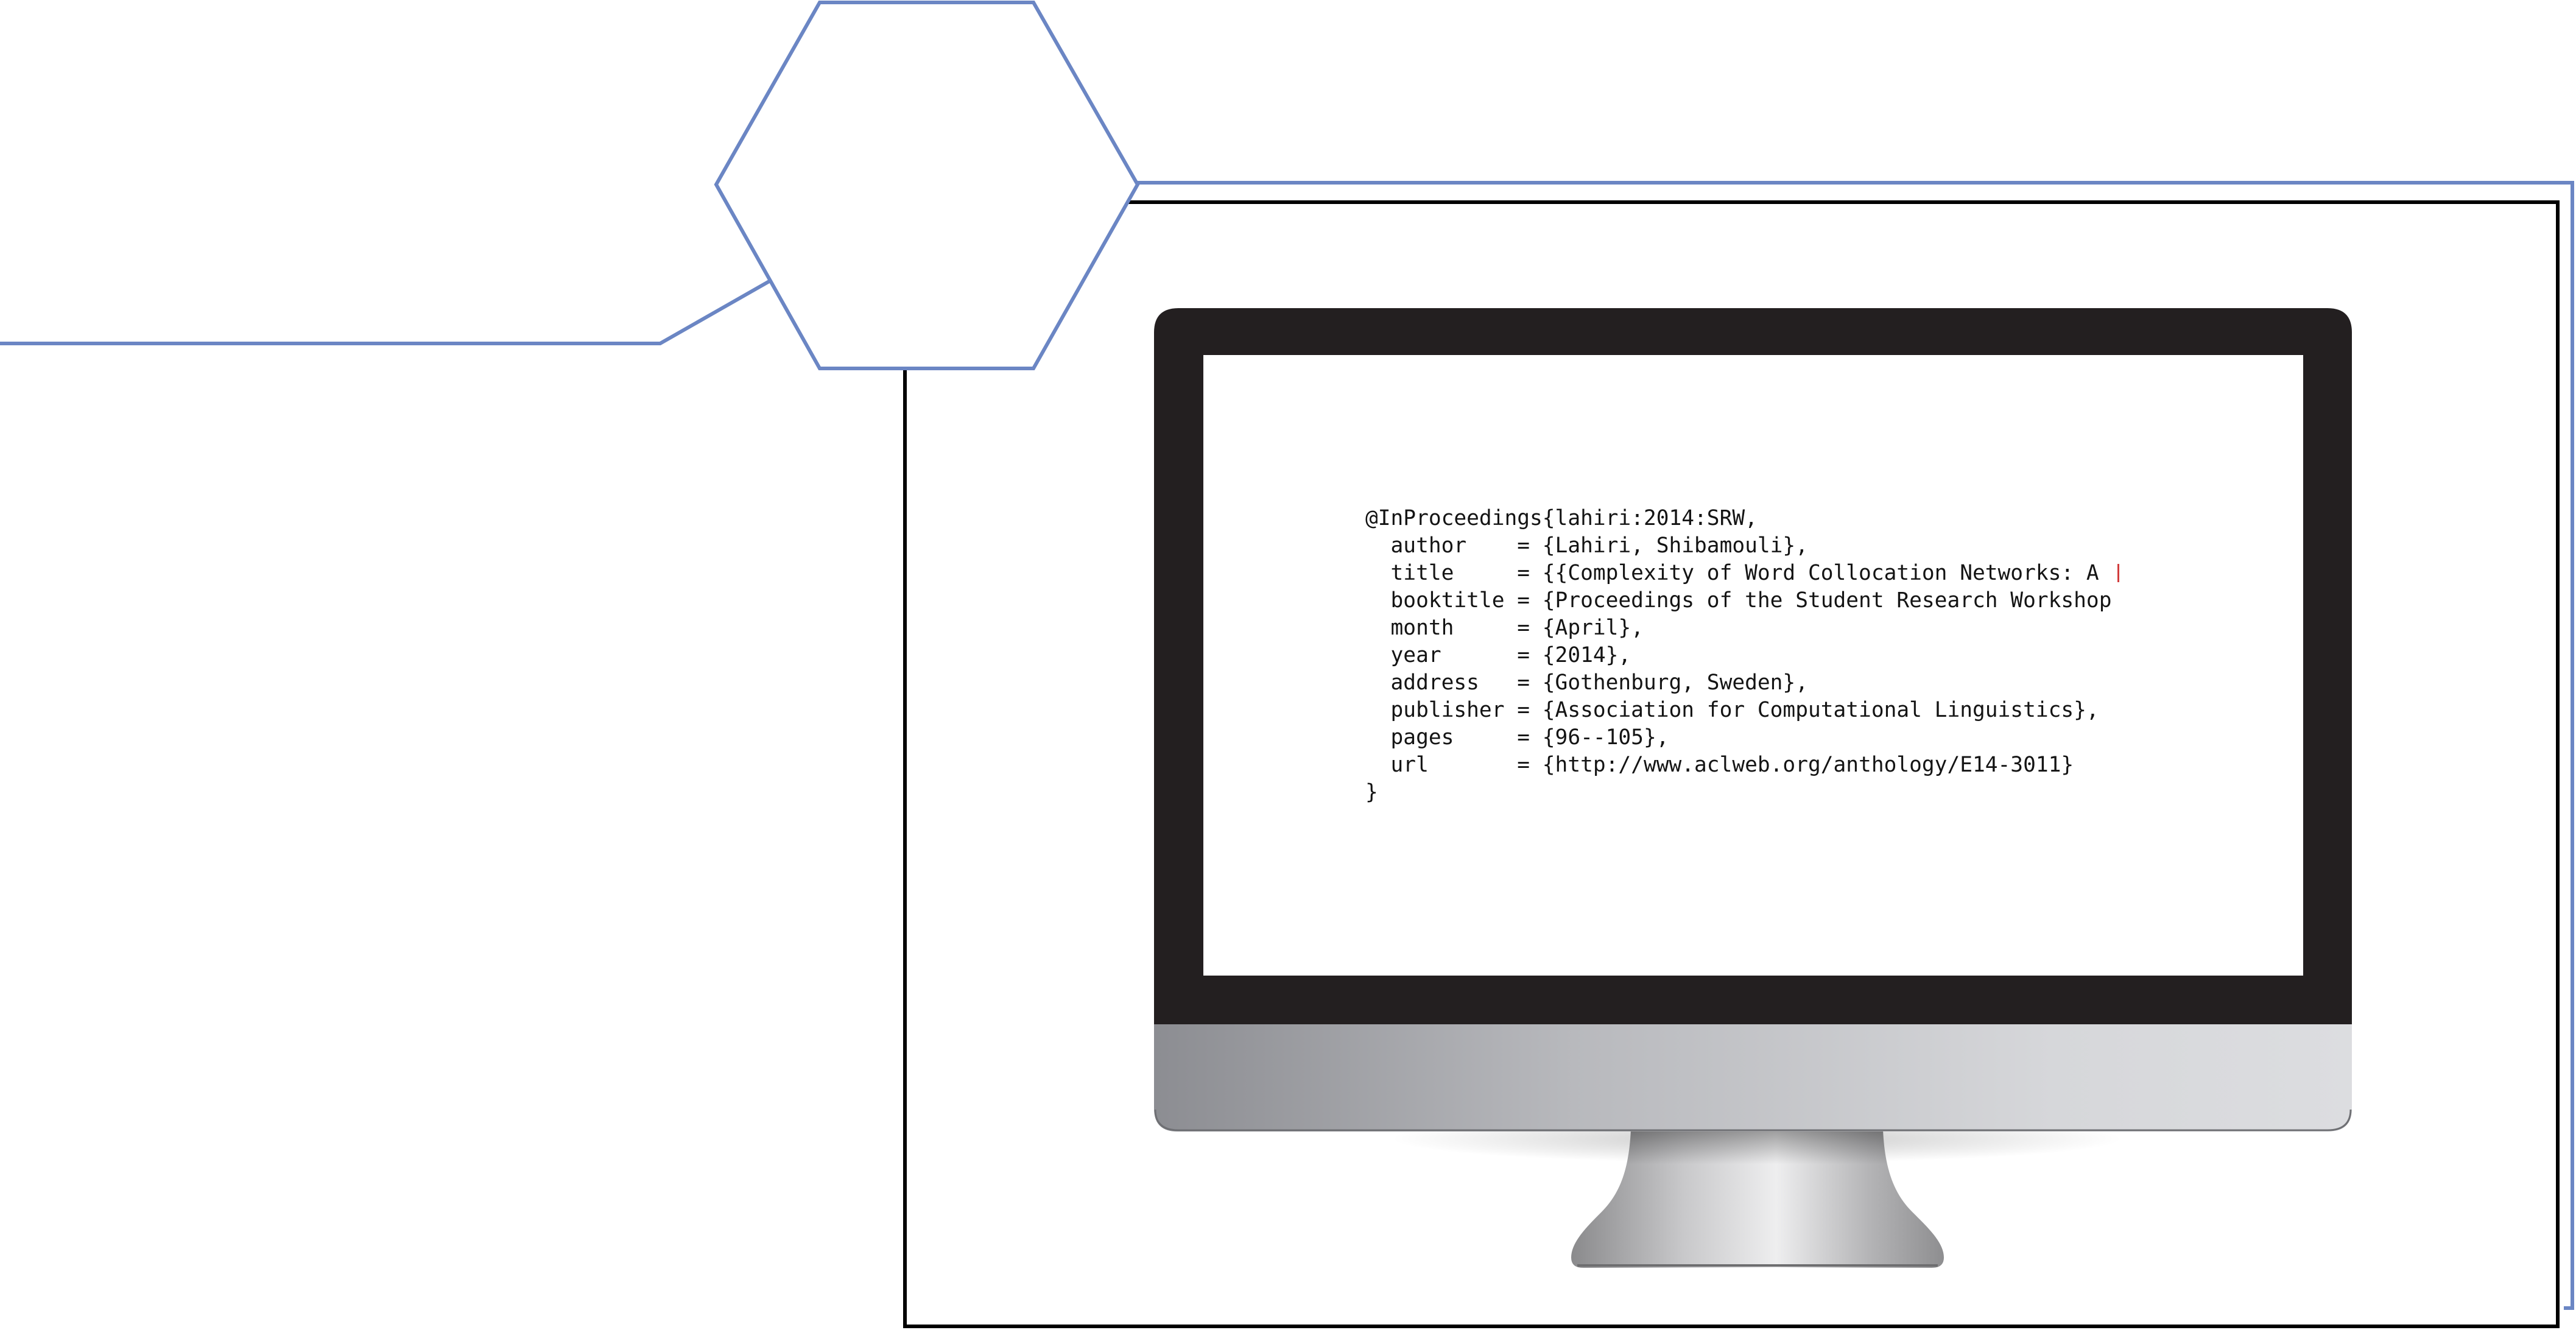 Image resolution: width=2576 pixels, height=1330 pixels. What do you see at coordinates (1371, 792) in the screenshot?
I see `bibtex-line: }` at bounding box center [1371, 792].